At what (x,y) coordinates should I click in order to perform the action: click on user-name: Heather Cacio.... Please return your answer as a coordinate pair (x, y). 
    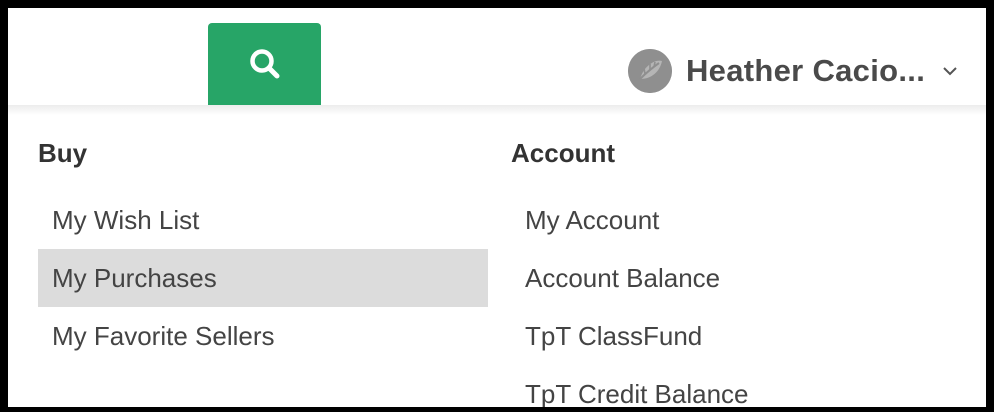
    Looking at the image, I should click on (806, 70).